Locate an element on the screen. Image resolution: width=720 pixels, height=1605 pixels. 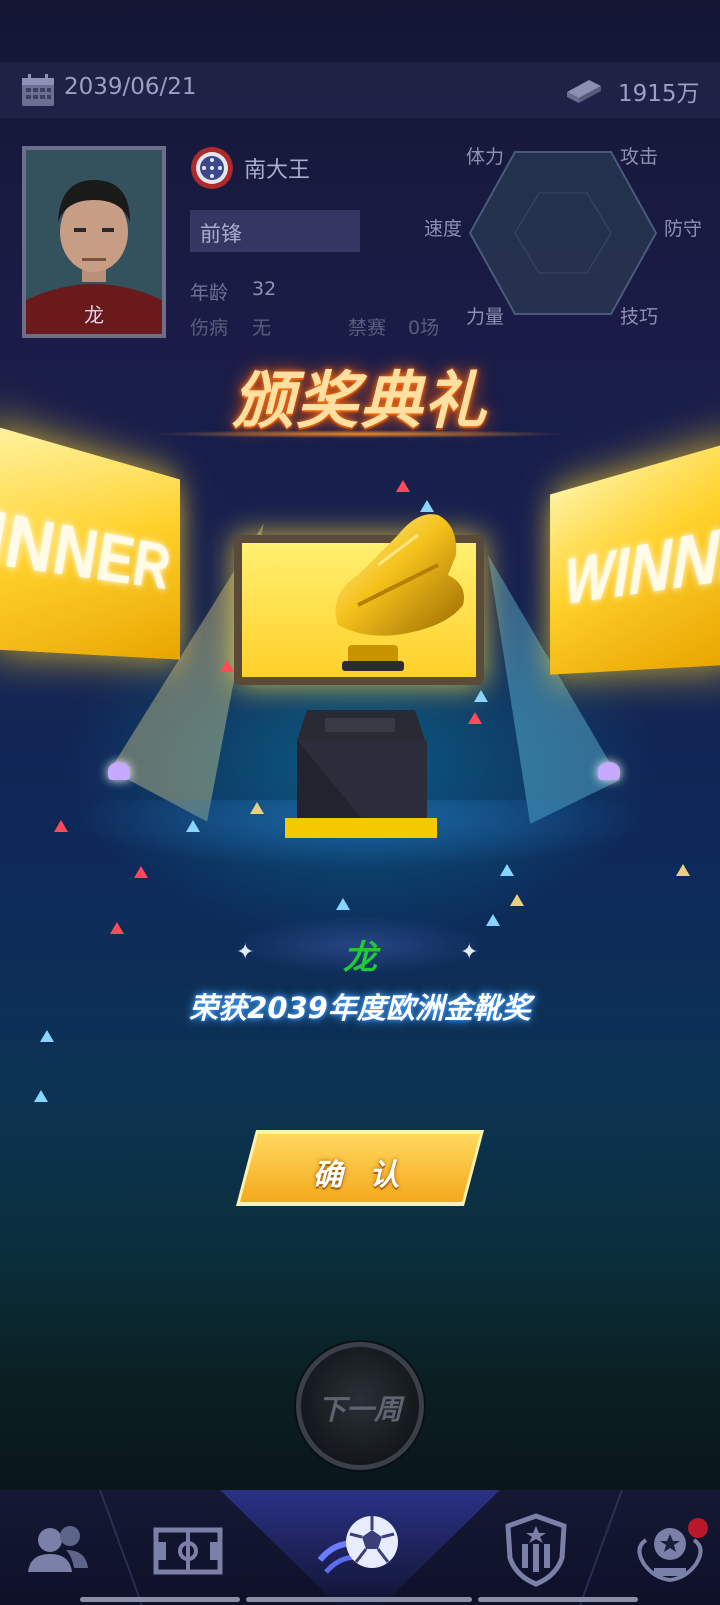
squad-icon is located at coordinates (56, 1550).